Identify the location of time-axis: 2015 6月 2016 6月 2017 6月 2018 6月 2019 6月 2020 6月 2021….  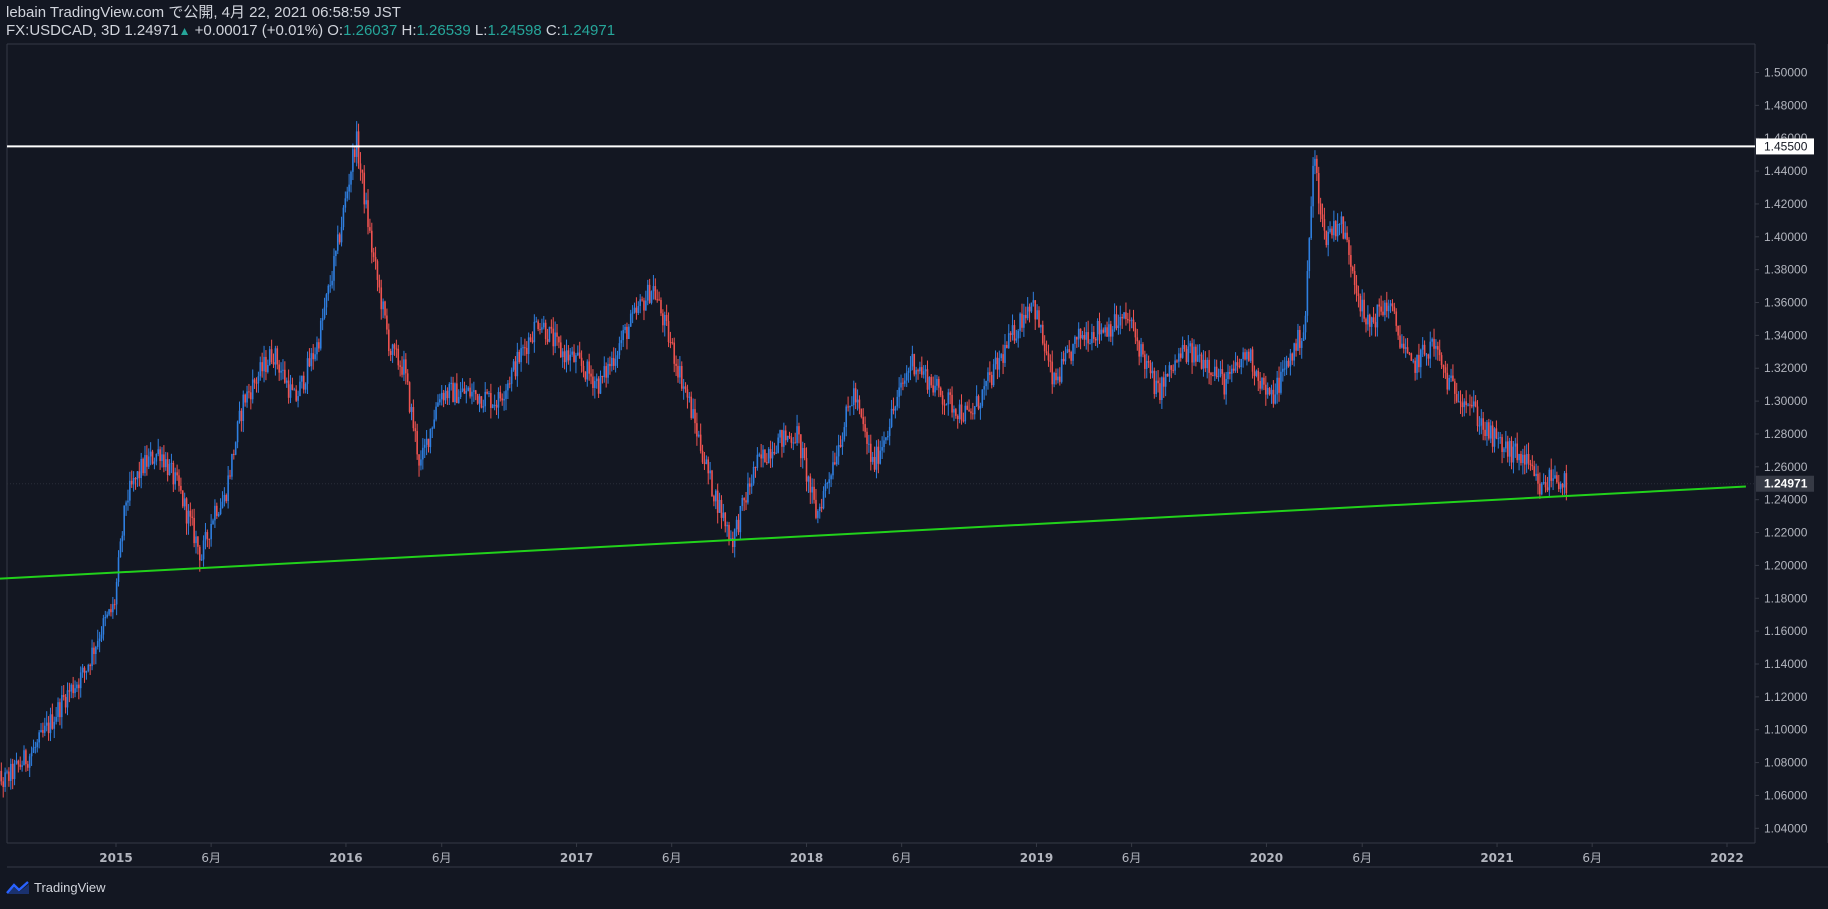
(921, 854).